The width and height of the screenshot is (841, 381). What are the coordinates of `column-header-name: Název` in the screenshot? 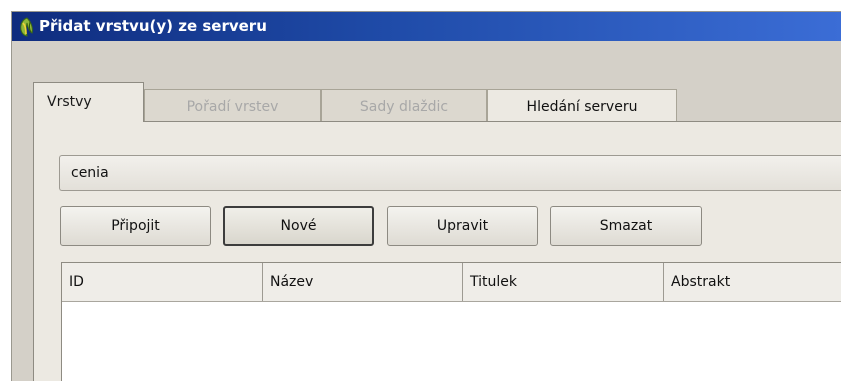 It's located at (363, 282).